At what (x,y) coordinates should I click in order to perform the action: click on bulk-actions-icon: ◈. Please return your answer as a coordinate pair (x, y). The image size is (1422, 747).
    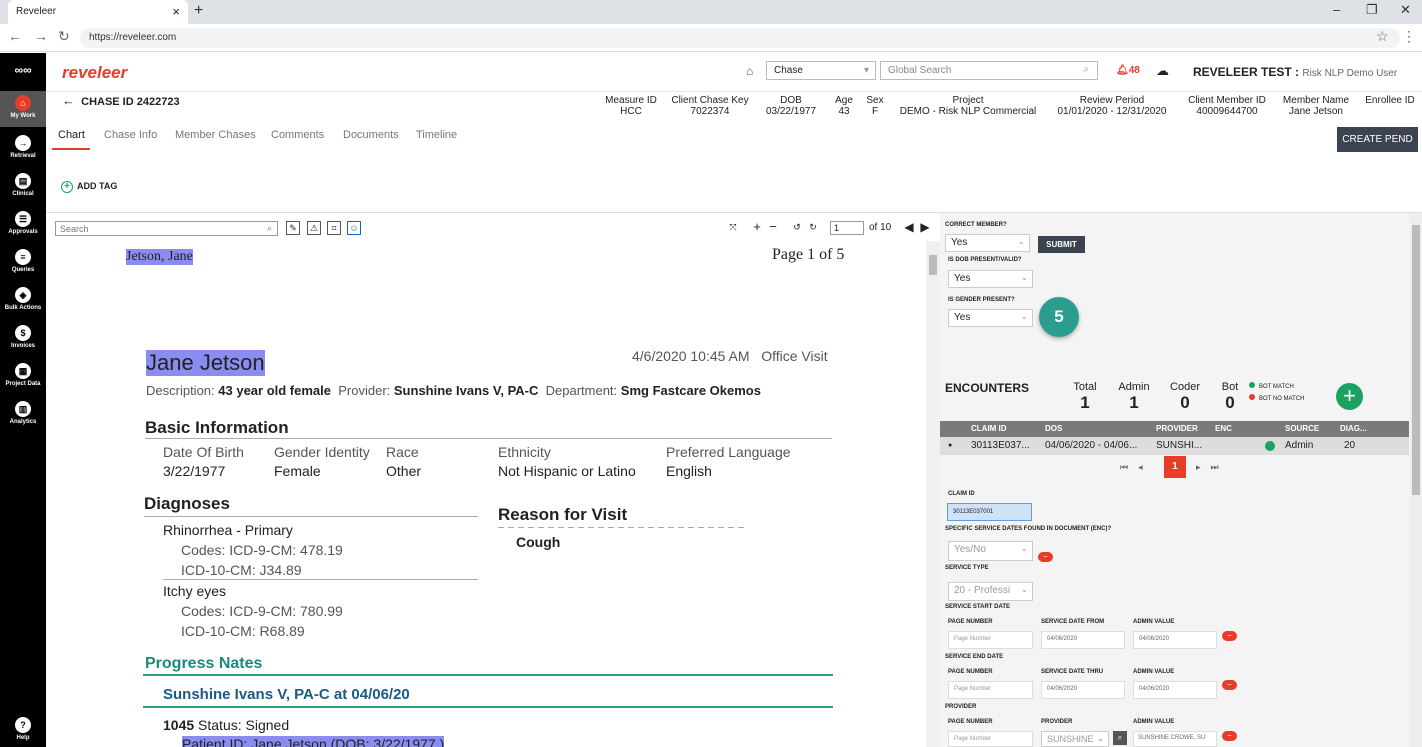
    Looking at the image, I should click on (23, 295).